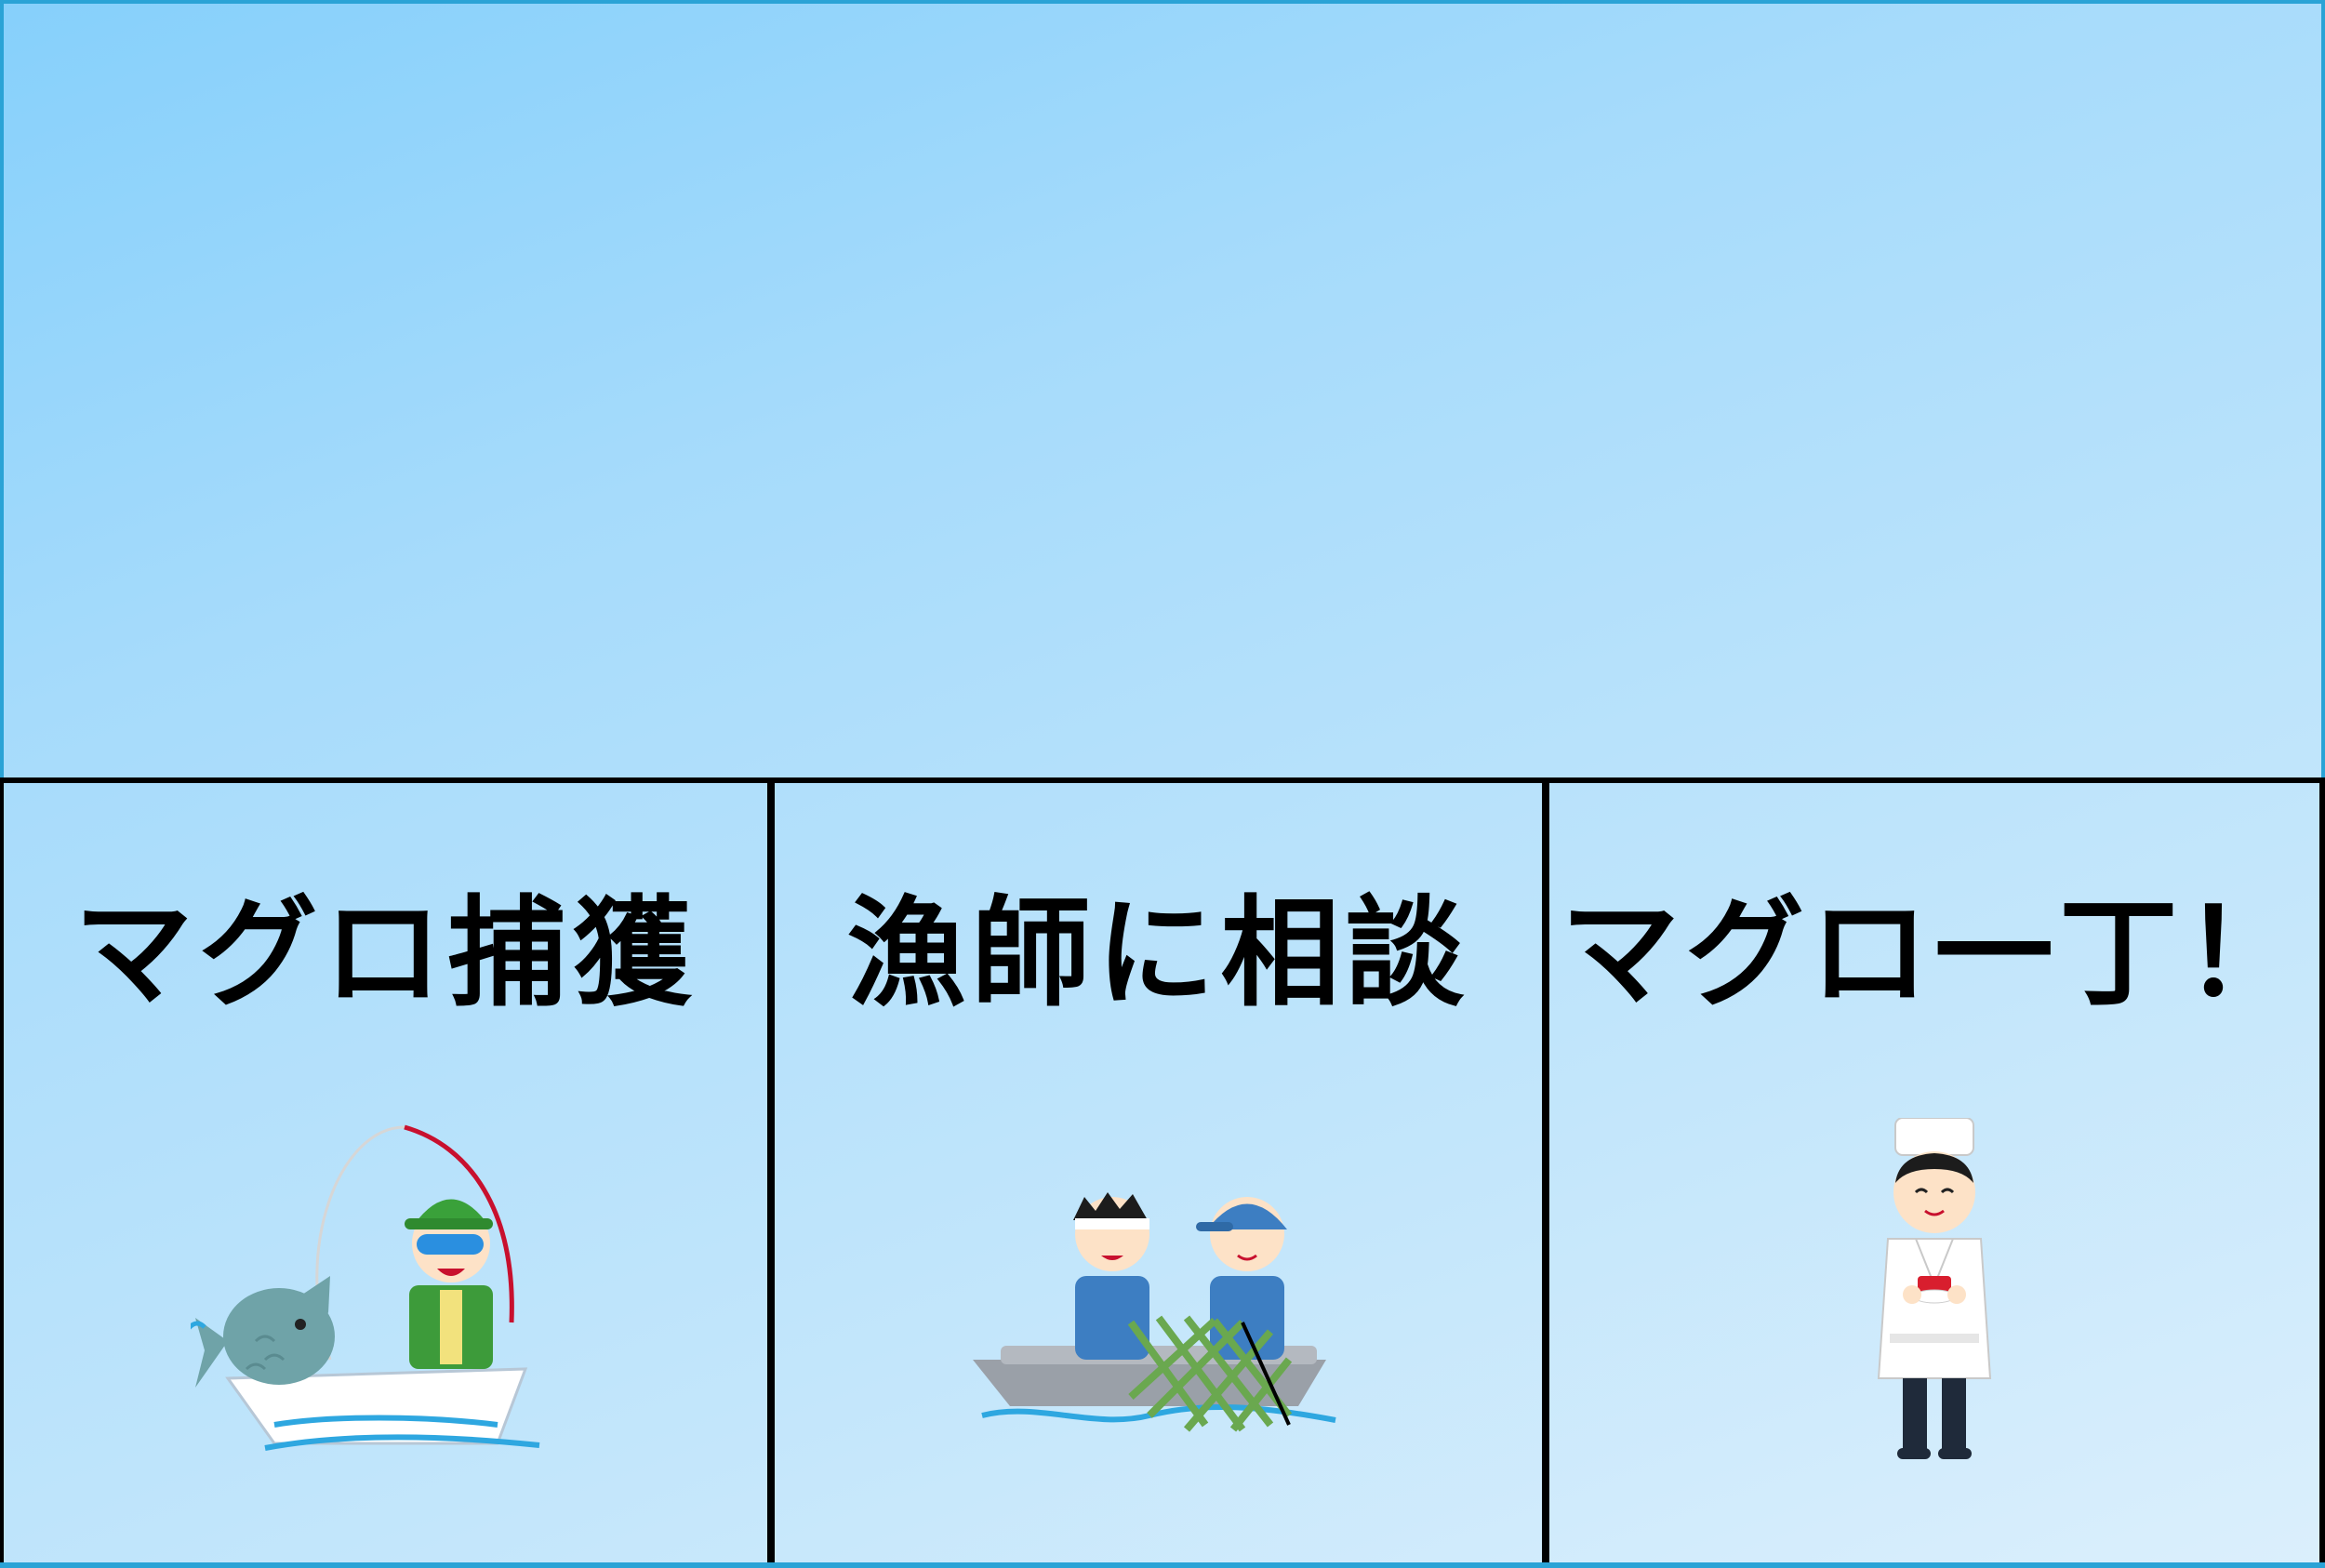  What do you see at coordinates (1934, 1288) in the screenshot?
I see `sushi-chef-icon` at bounding box center [1934, 1288].